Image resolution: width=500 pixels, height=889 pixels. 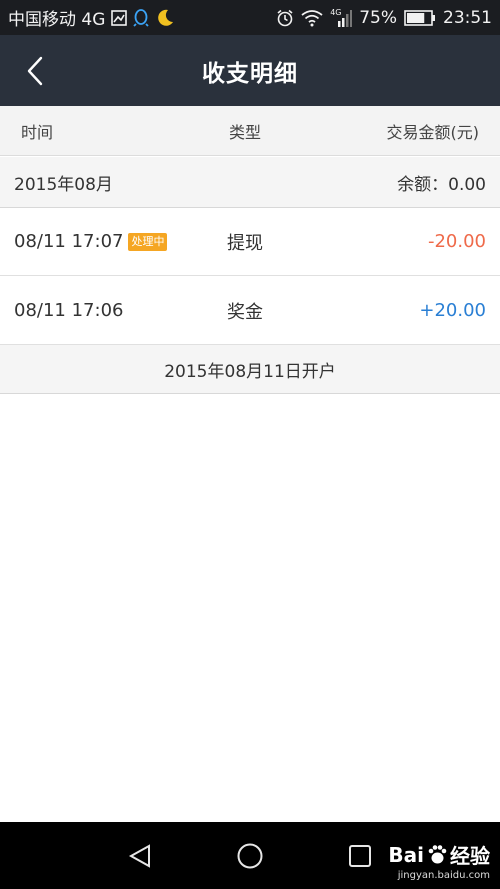 What do you see at coordinates (406, 854) in the screenshot?
I see `watermark-brand-left: Bai` at bounding box center [406, 854].